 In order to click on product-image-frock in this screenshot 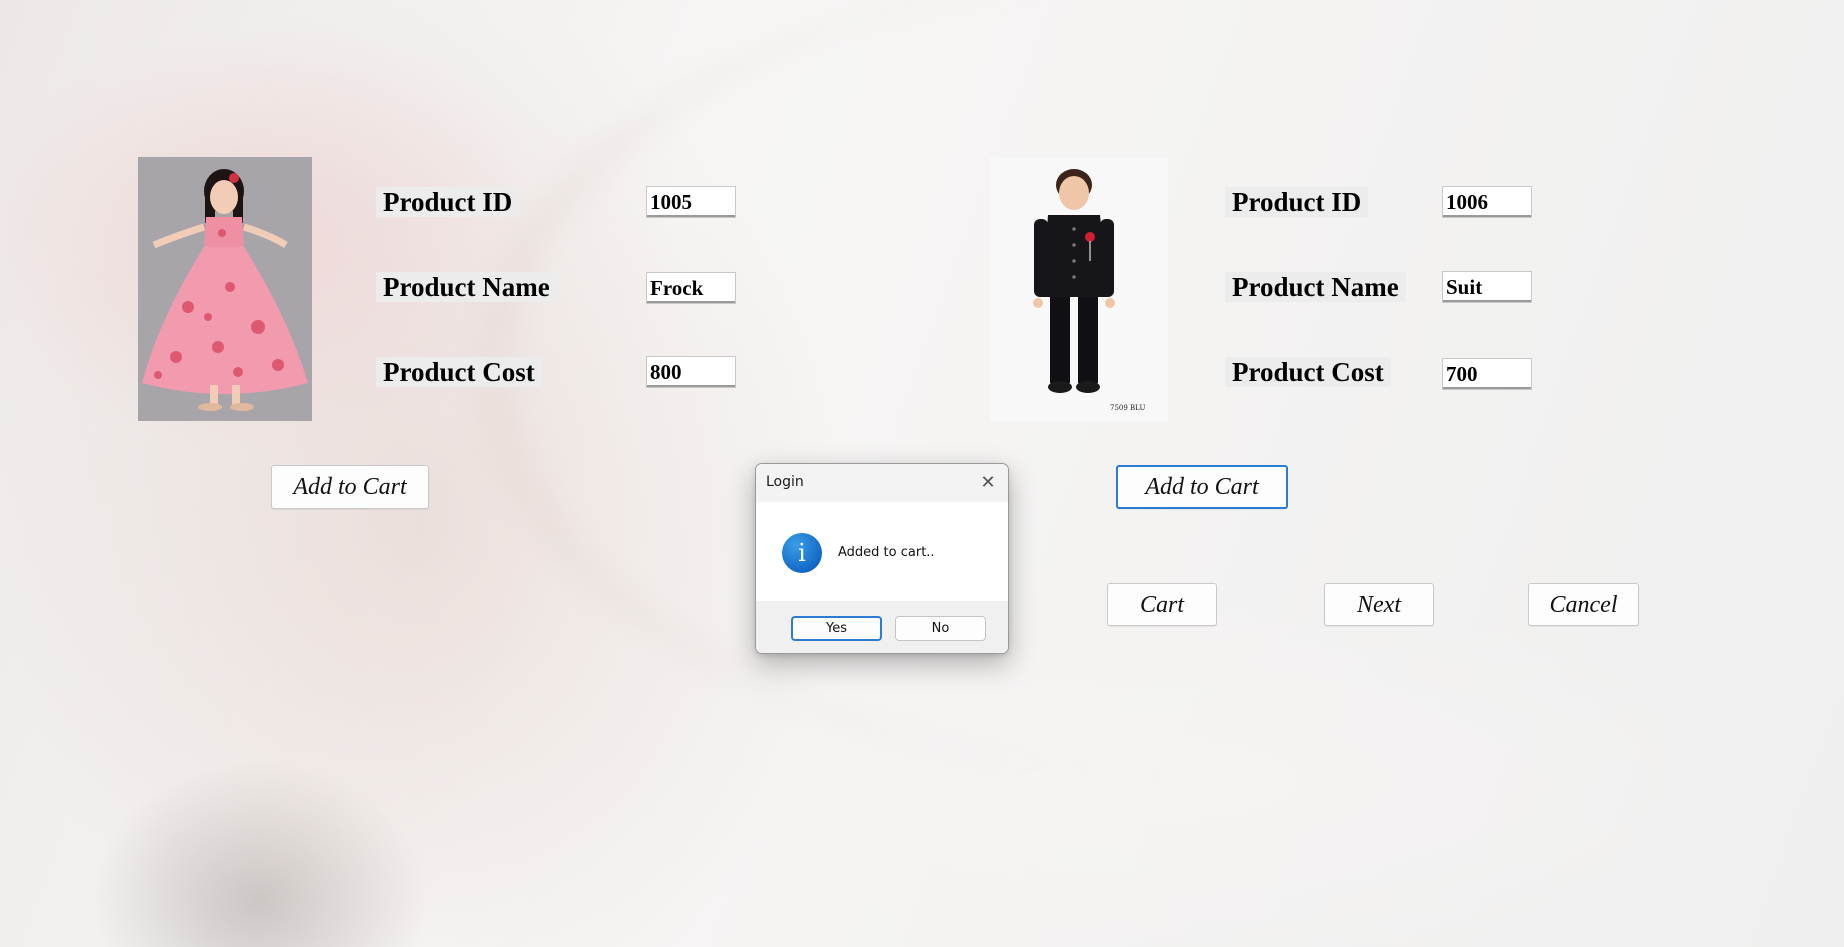, I will do `click(225, 289)`.